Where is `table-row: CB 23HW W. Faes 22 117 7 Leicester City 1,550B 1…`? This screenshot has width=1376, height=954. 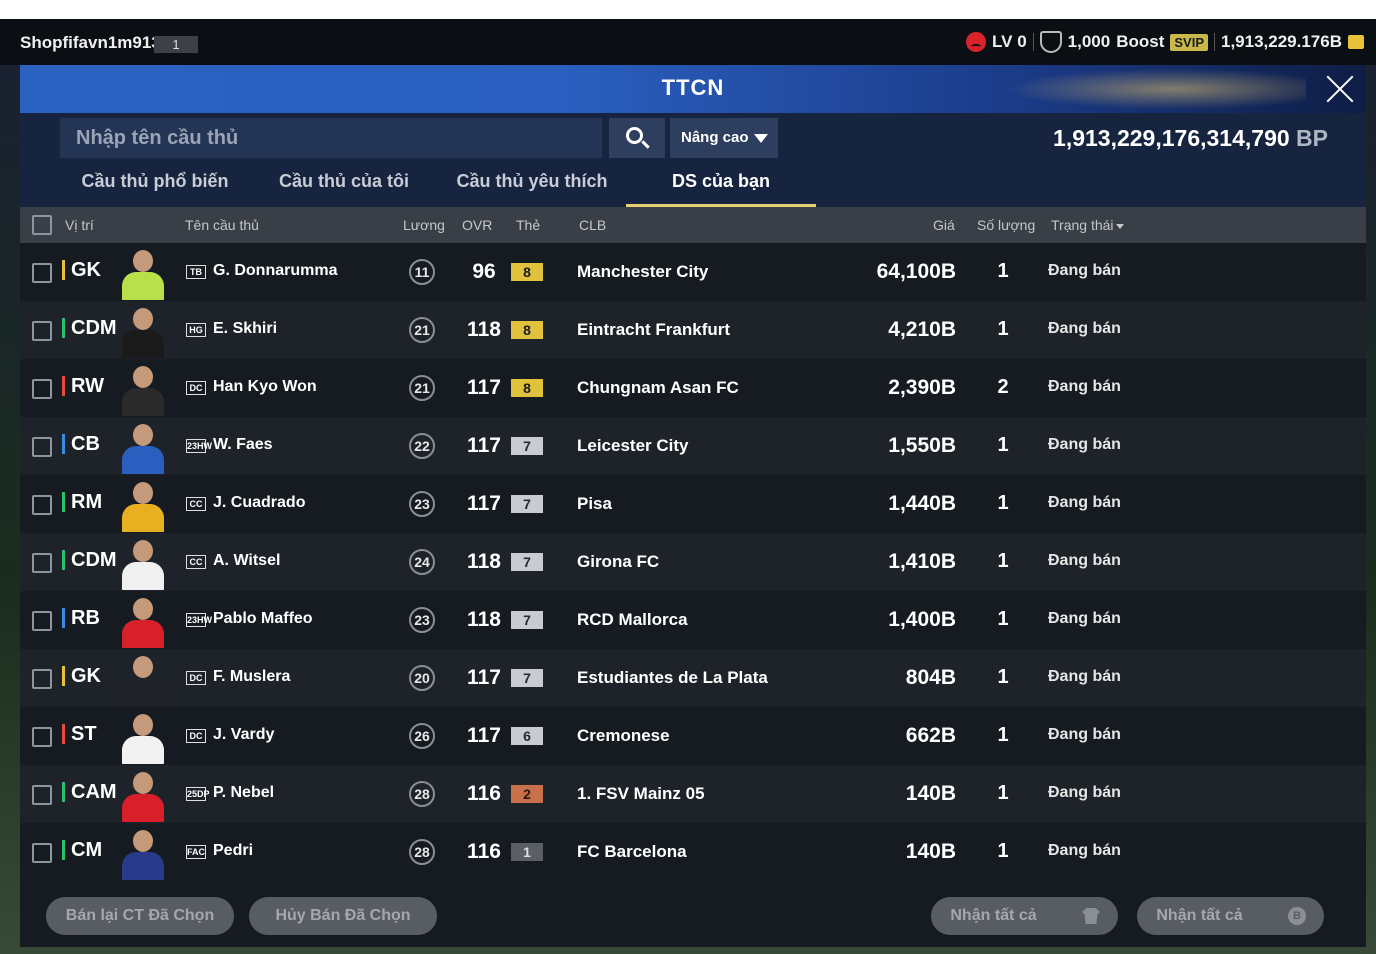 table-row: CB 23HW W. Faes 22 117 7 Leicester City 1,550B 1… is located at coordinates (693, 446).